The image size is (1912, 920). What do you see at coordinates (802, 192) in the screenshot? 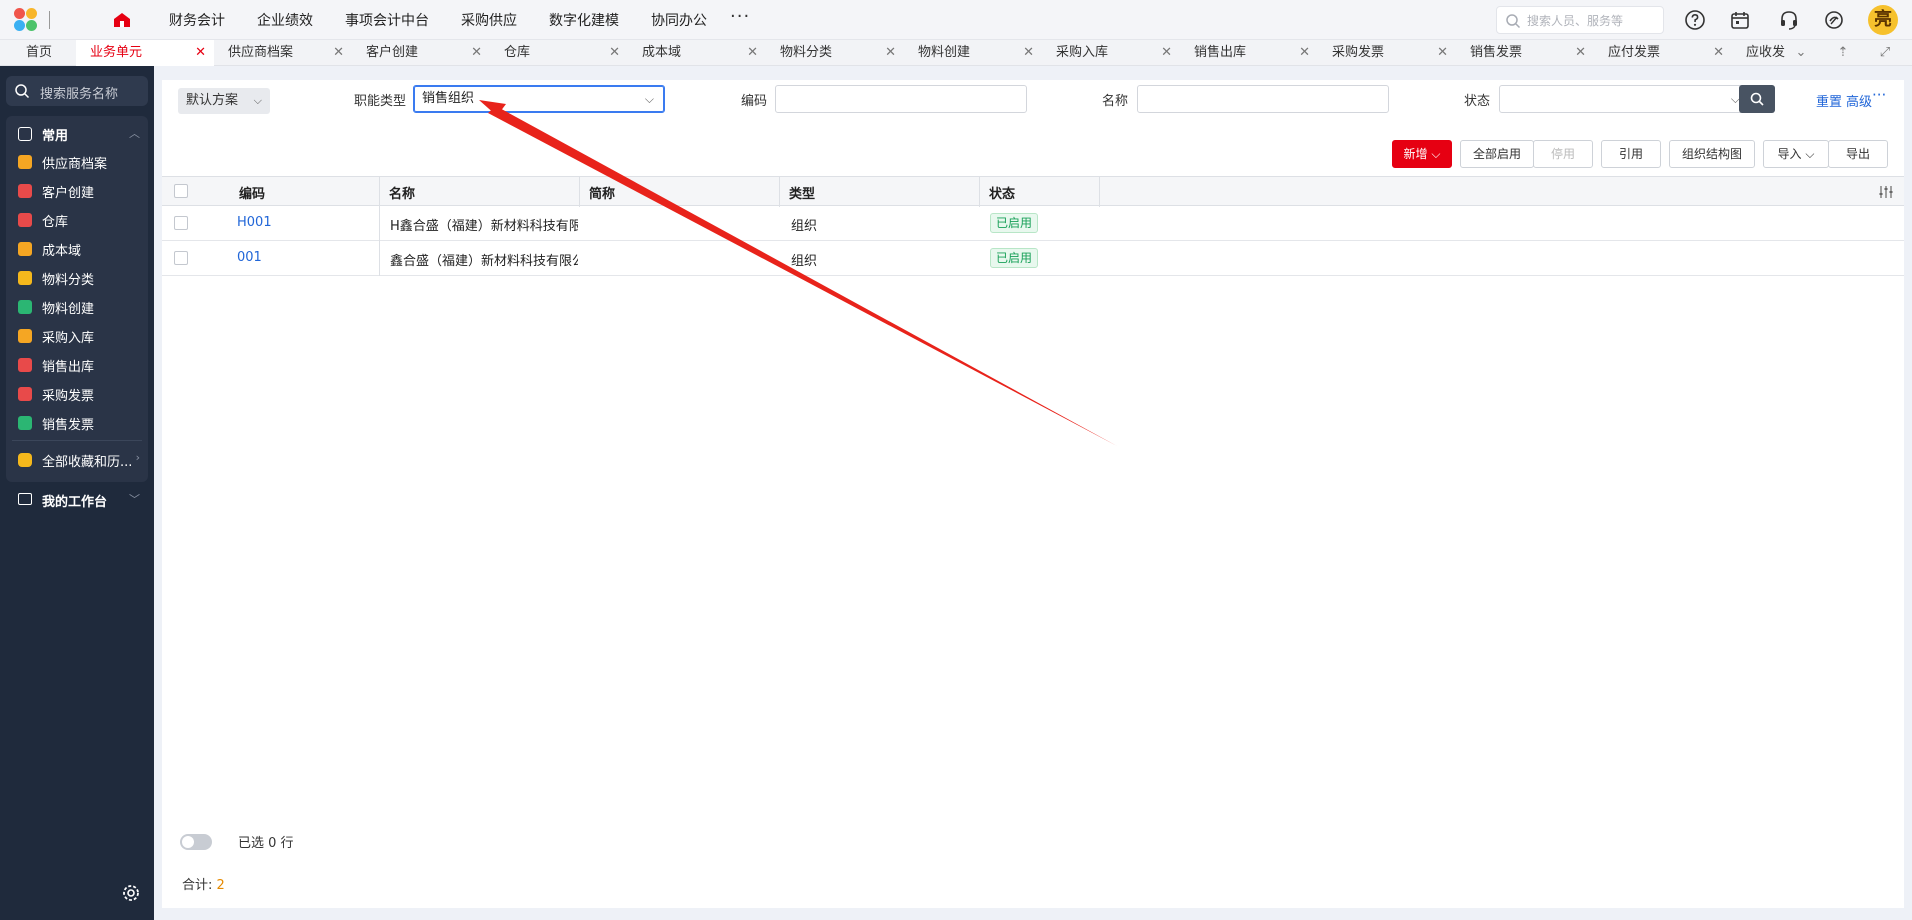
I see `column-header-type: 类型` at bounding box center [802, 192].